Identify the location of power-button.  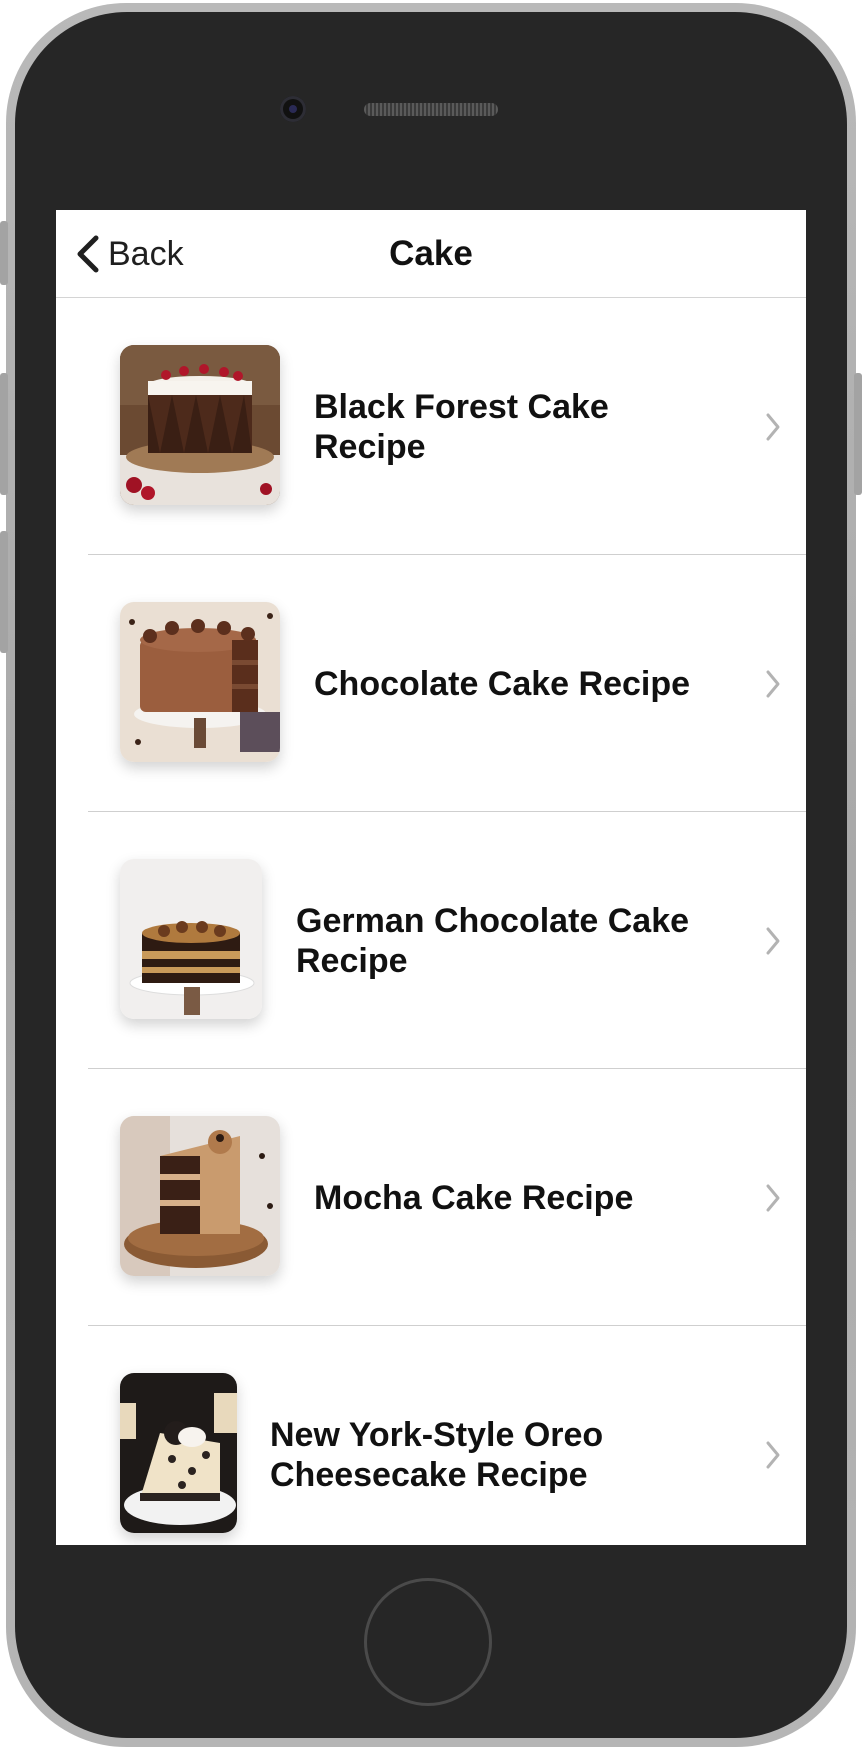
(858, 434).